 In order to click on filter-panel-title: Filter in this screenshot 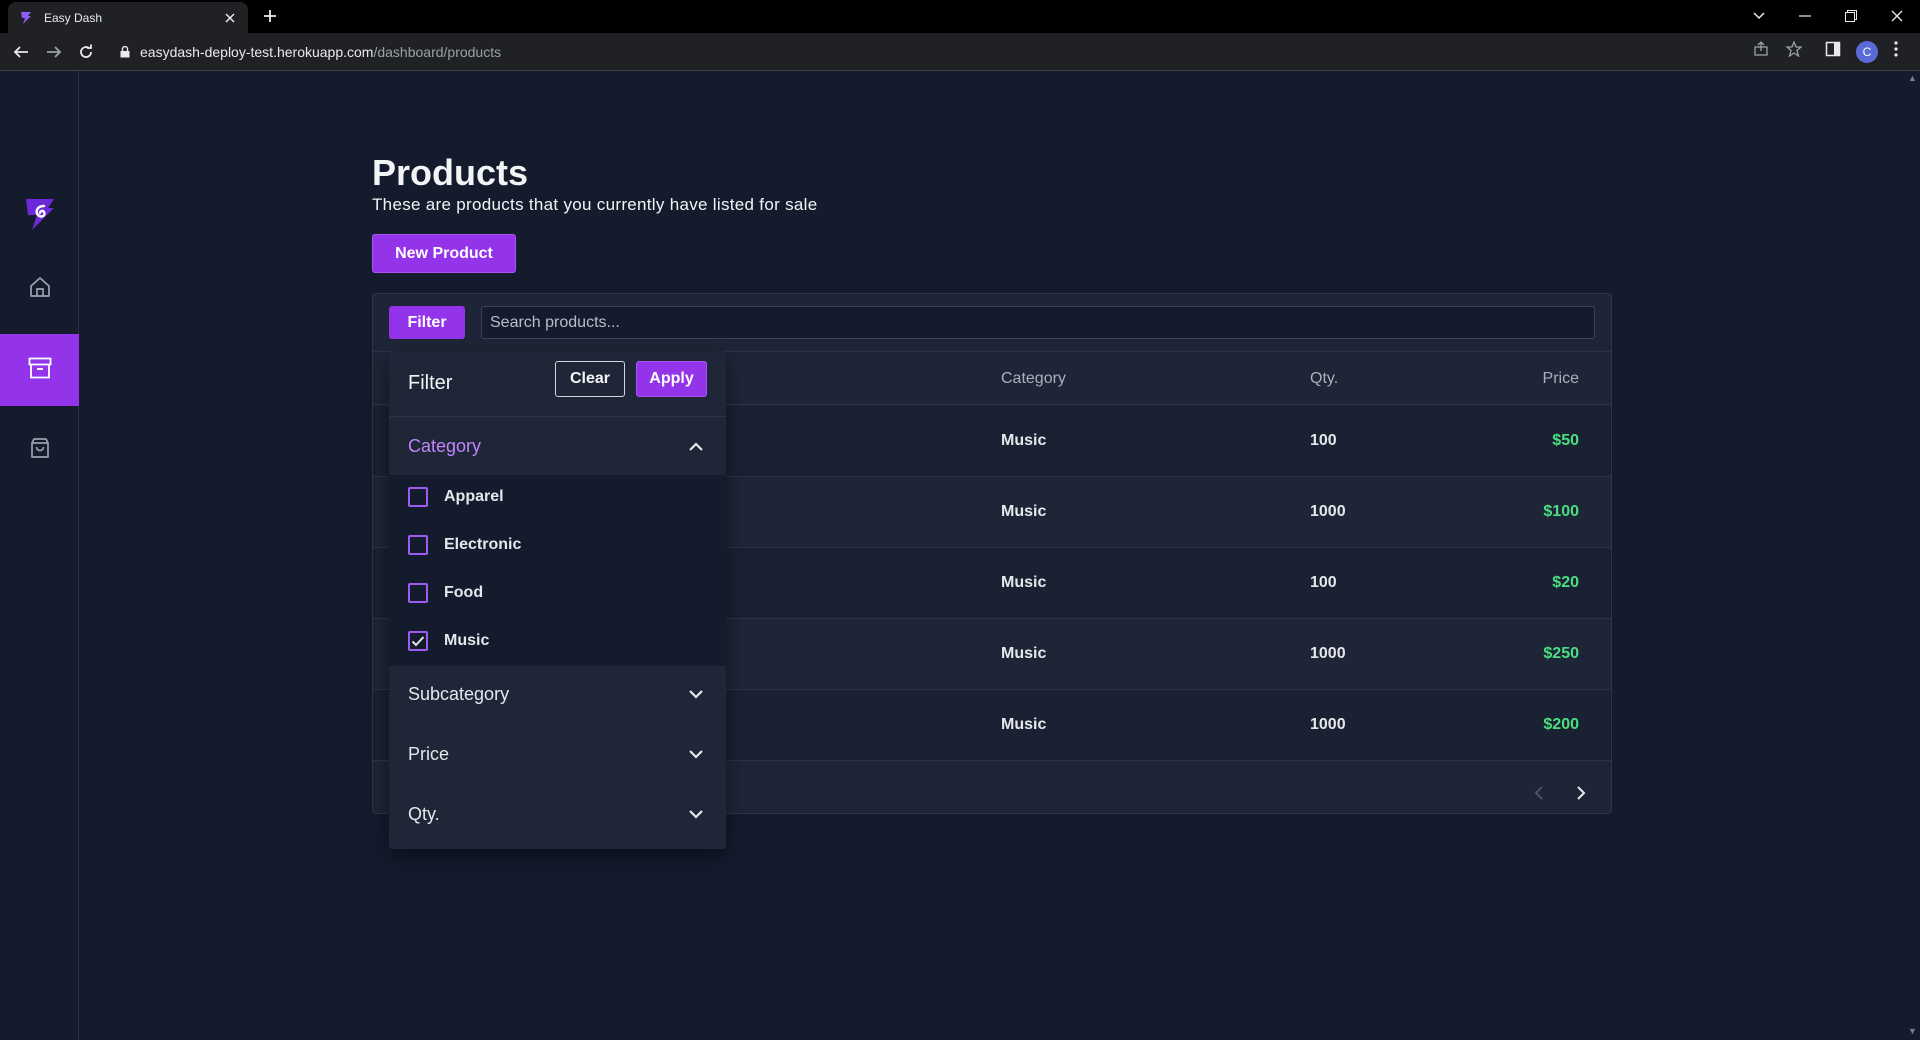, I will do `click(430, 383)`.